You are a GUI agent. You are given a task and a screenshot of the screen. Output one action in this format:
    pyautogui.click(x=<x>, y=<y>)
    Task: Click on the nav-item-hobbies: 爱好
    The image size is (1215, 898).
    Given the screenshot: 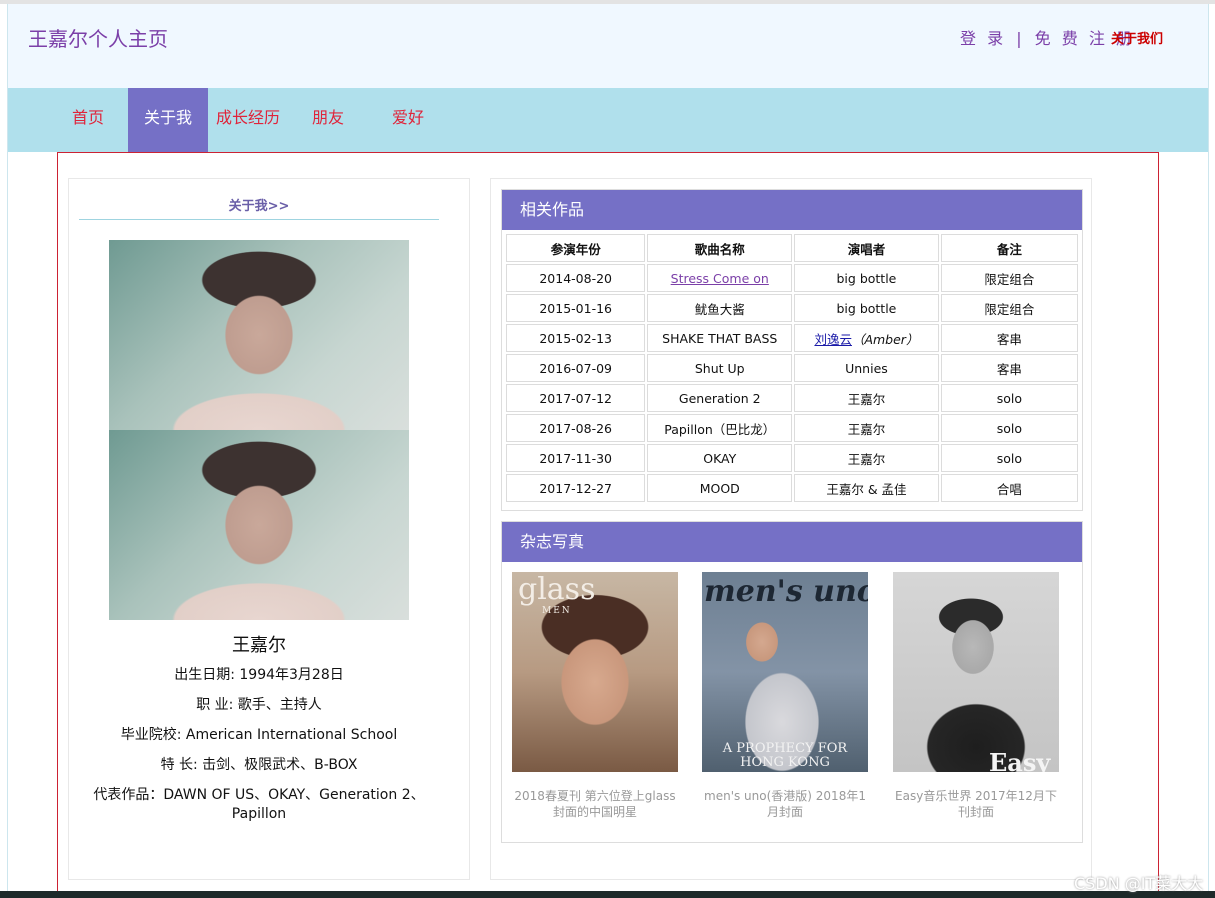 What is the action you would take?
    pyautogui.click(x=408, y=120)
    